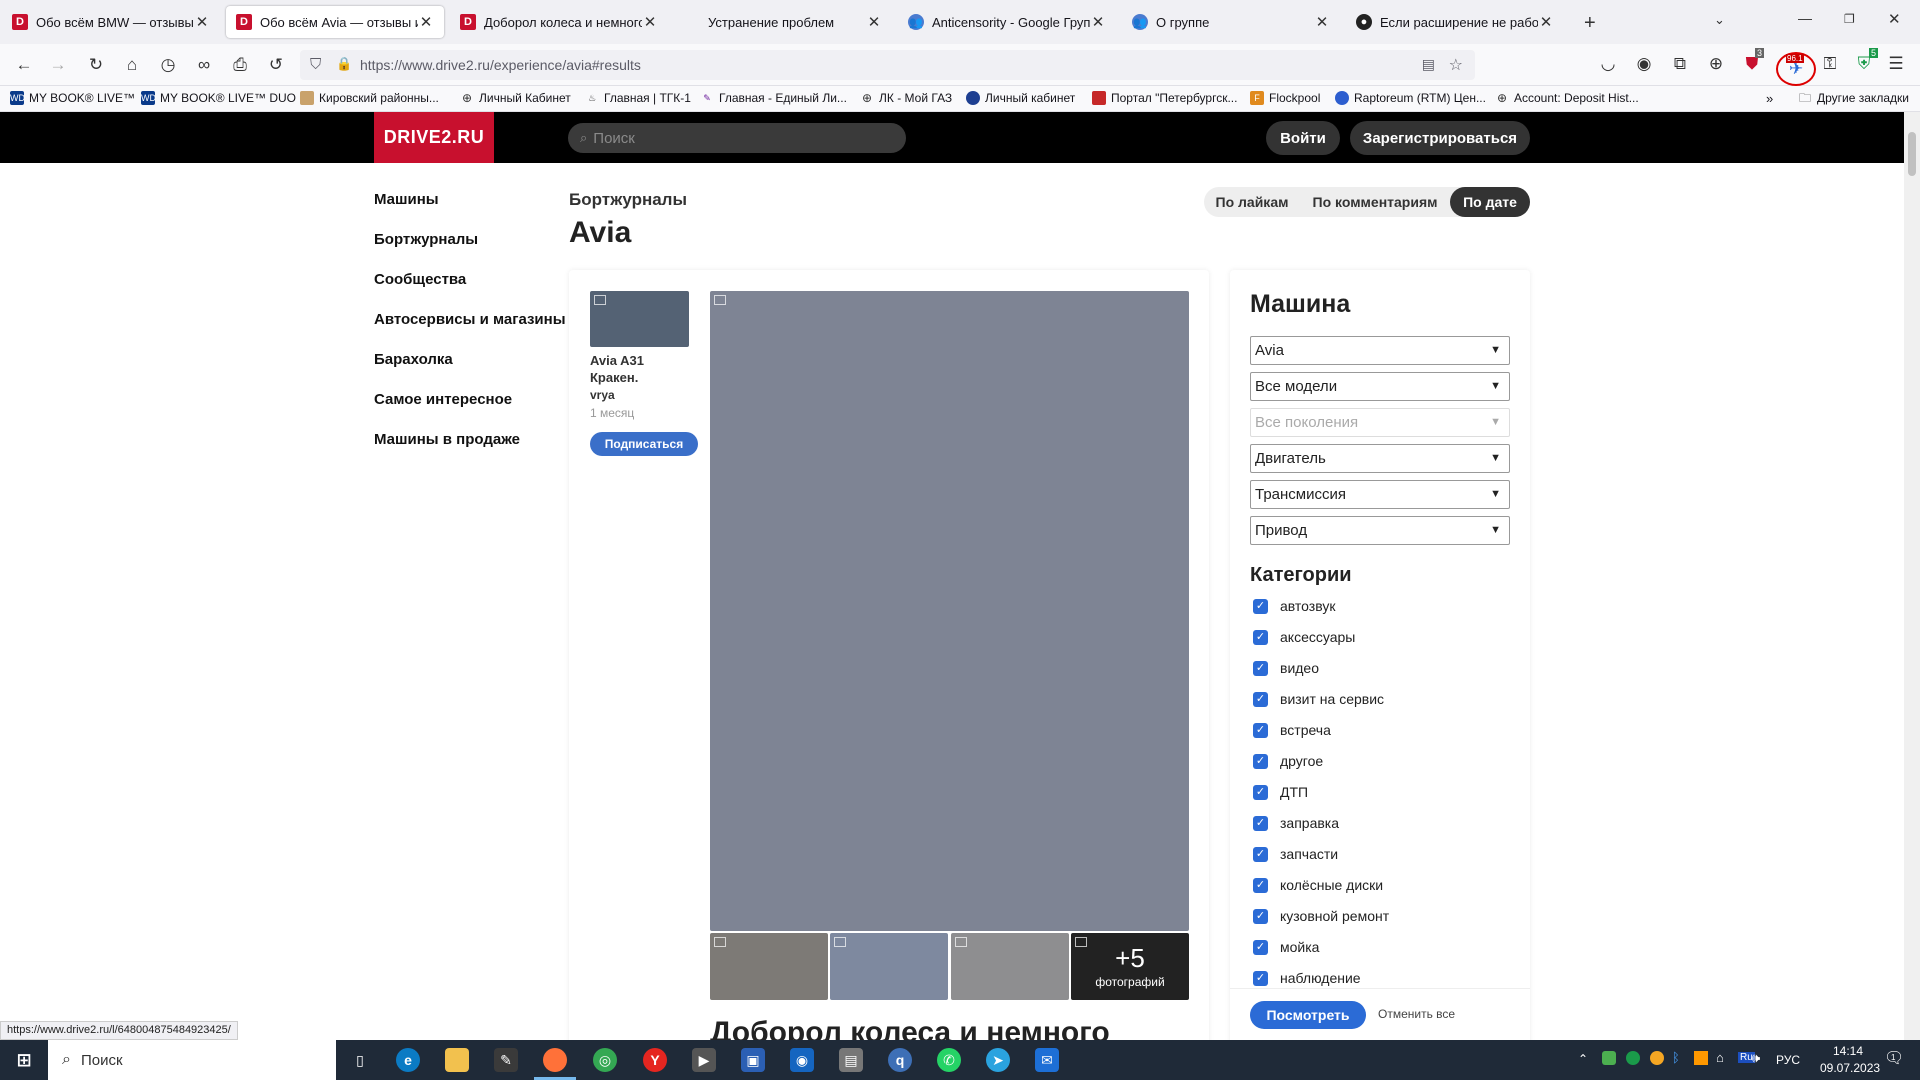 The width and height of the screenshot is (1920, 1080). What do you see at coordinates (1894, 19) in the screenshot?
I see `close-window-button: ✕` at bounding box center [1894, 19].